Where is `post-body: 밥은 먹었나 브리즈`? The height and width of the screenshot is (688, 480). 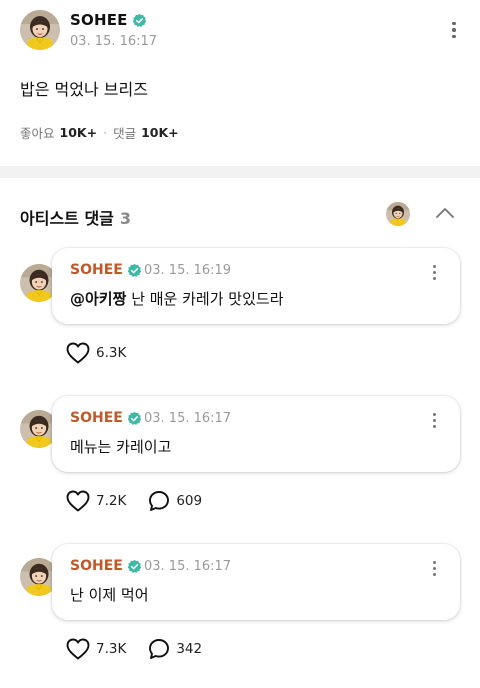 post-body: 밥은 먹었나 브리즈 is located at coordinates (84, 89).